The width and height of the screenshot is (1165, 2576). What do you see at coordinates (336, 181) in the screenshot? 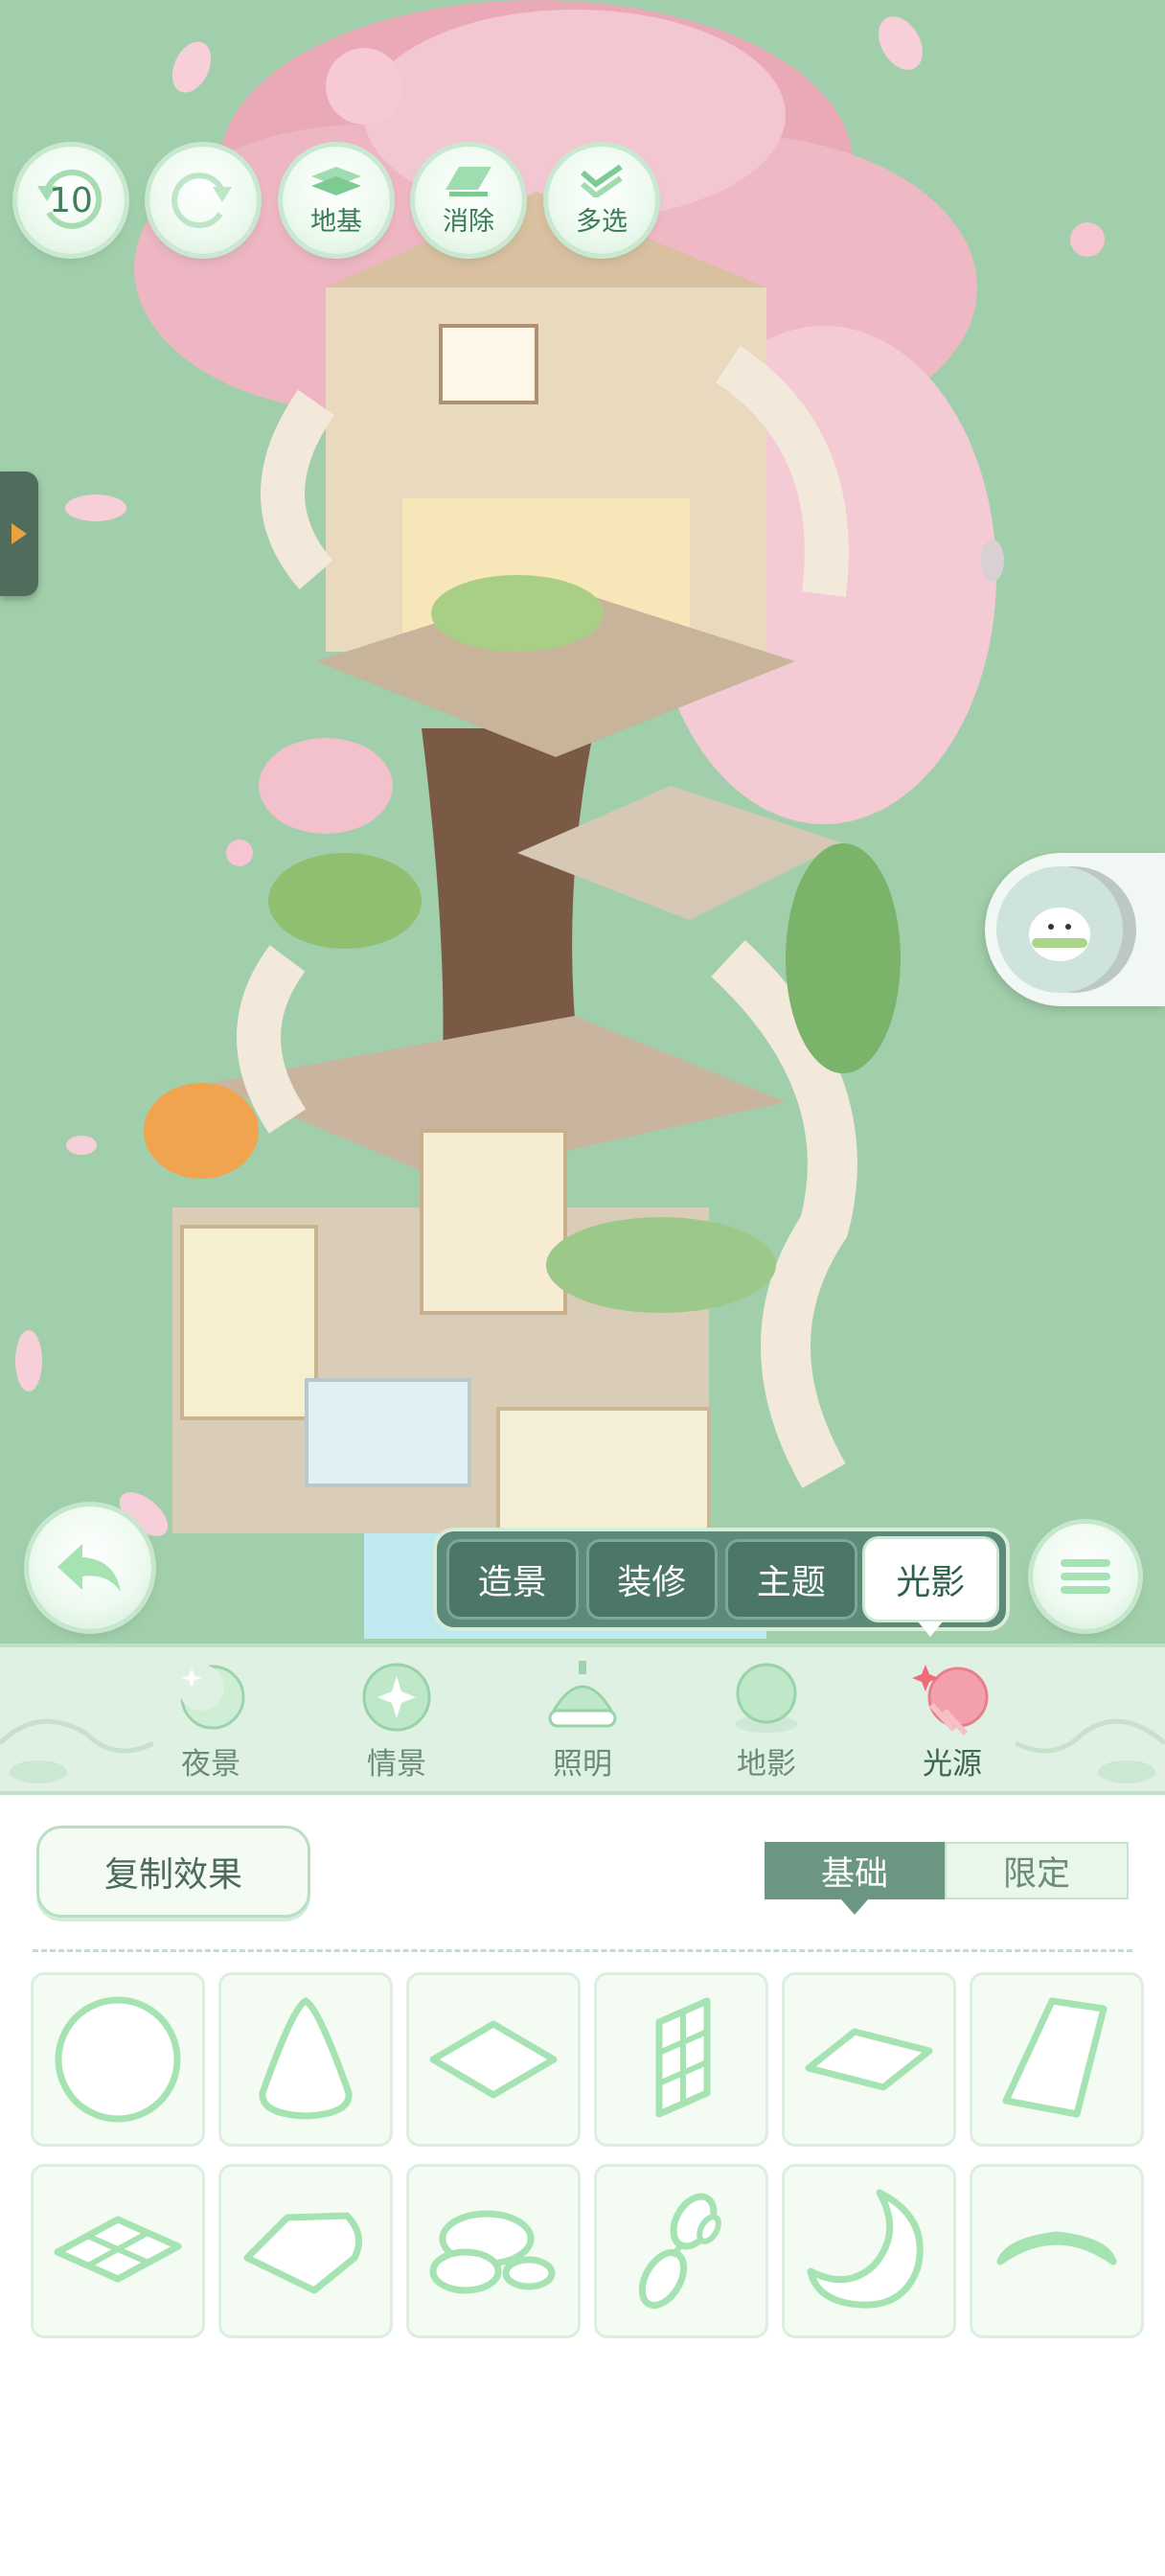
I see `foundation-icon` at bounding box center [336, 181].